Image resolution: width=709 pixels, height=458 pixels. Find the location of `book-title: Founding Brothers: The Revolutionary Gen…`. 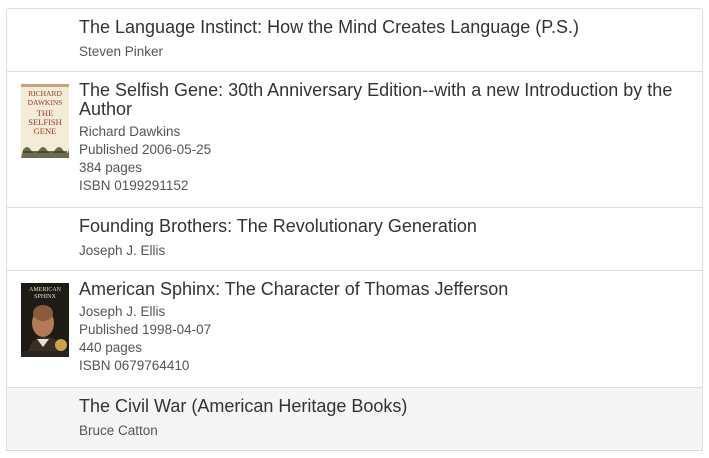

book-title: Founding Brothers: The Revolutionary Gen… is located at coordinates (383, 226).